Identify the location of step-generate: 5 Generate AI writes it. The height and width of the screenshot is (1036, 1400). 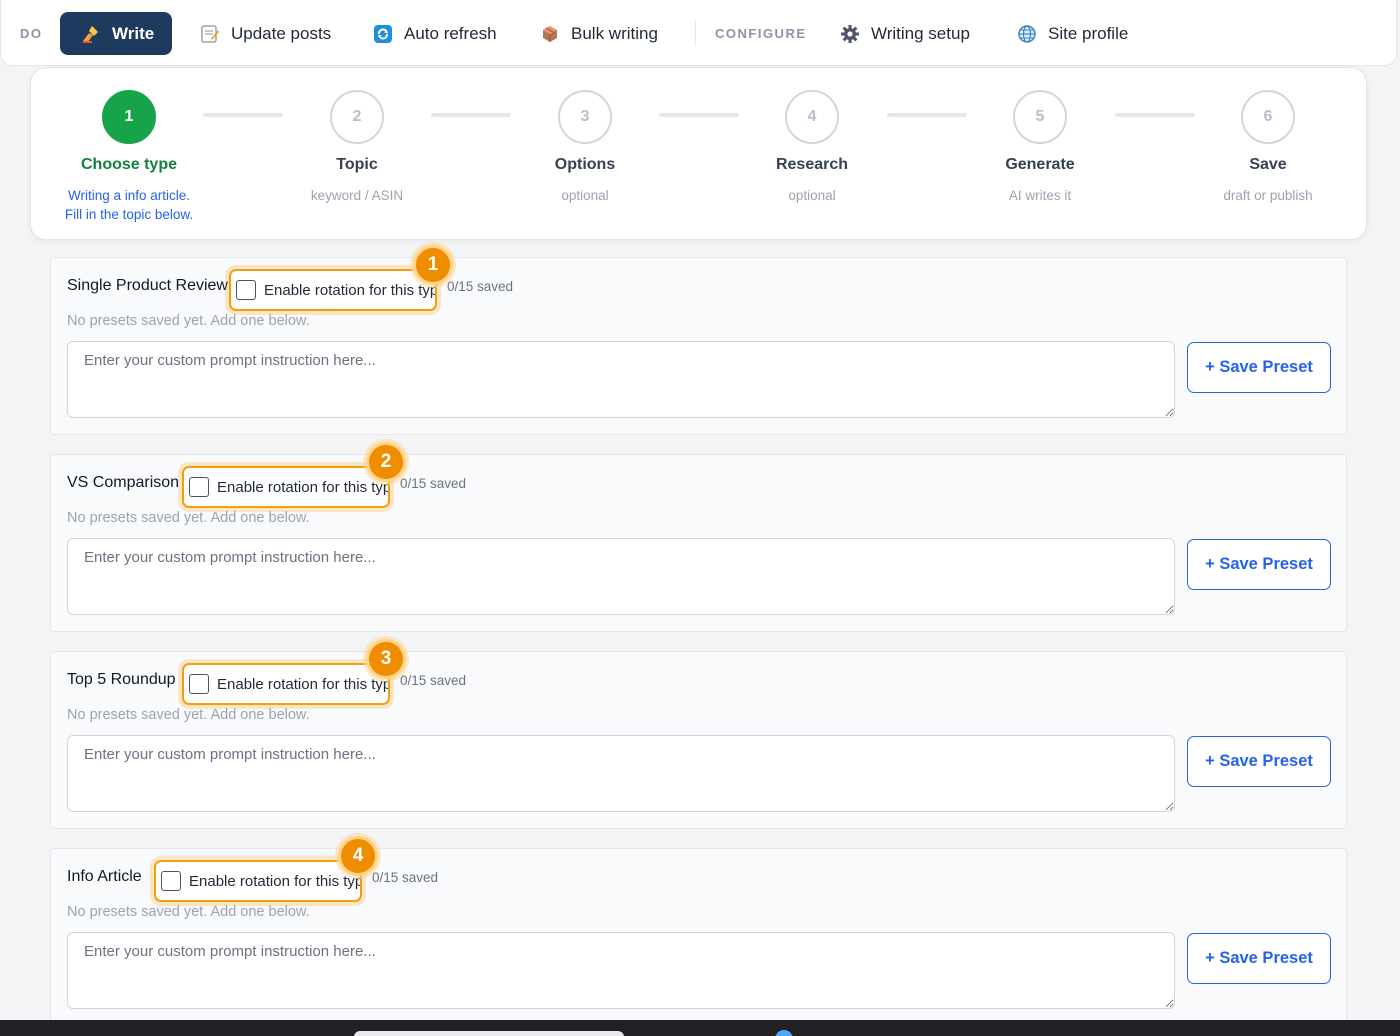
(1040, 147).